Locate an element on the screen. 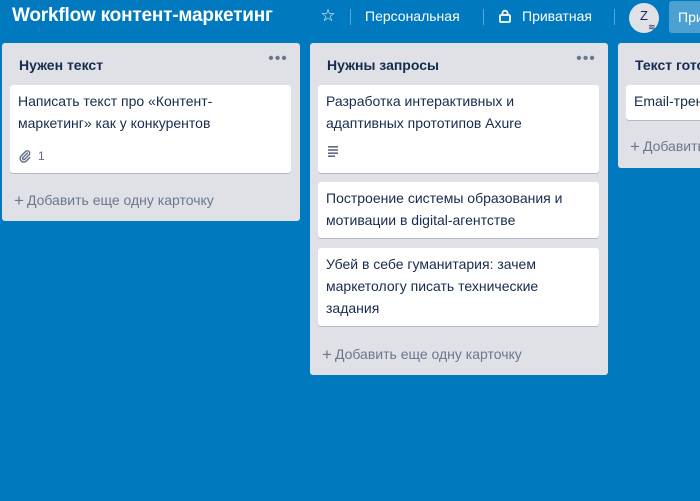 The image size is (700, 501). visibility-button: Приватная is located at coordinates (557, 16).